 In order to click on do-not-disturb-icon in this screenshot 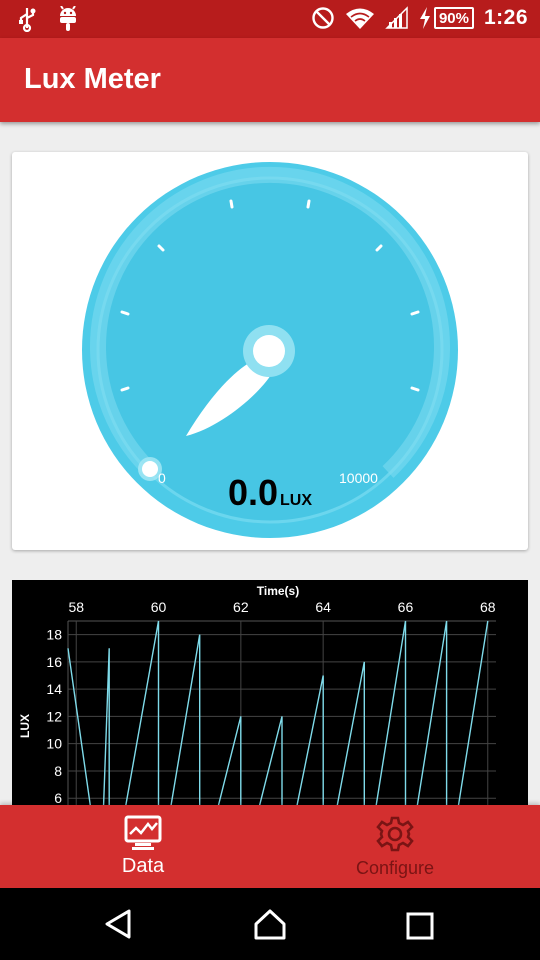, I will do `click(323, 18)`.